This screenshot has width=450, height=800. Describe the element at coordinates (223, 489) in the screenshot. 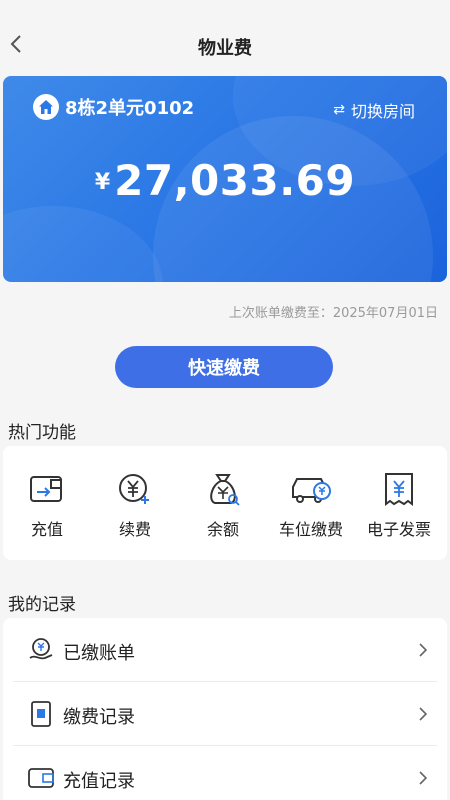

I see `money-bag-icon` at that location.